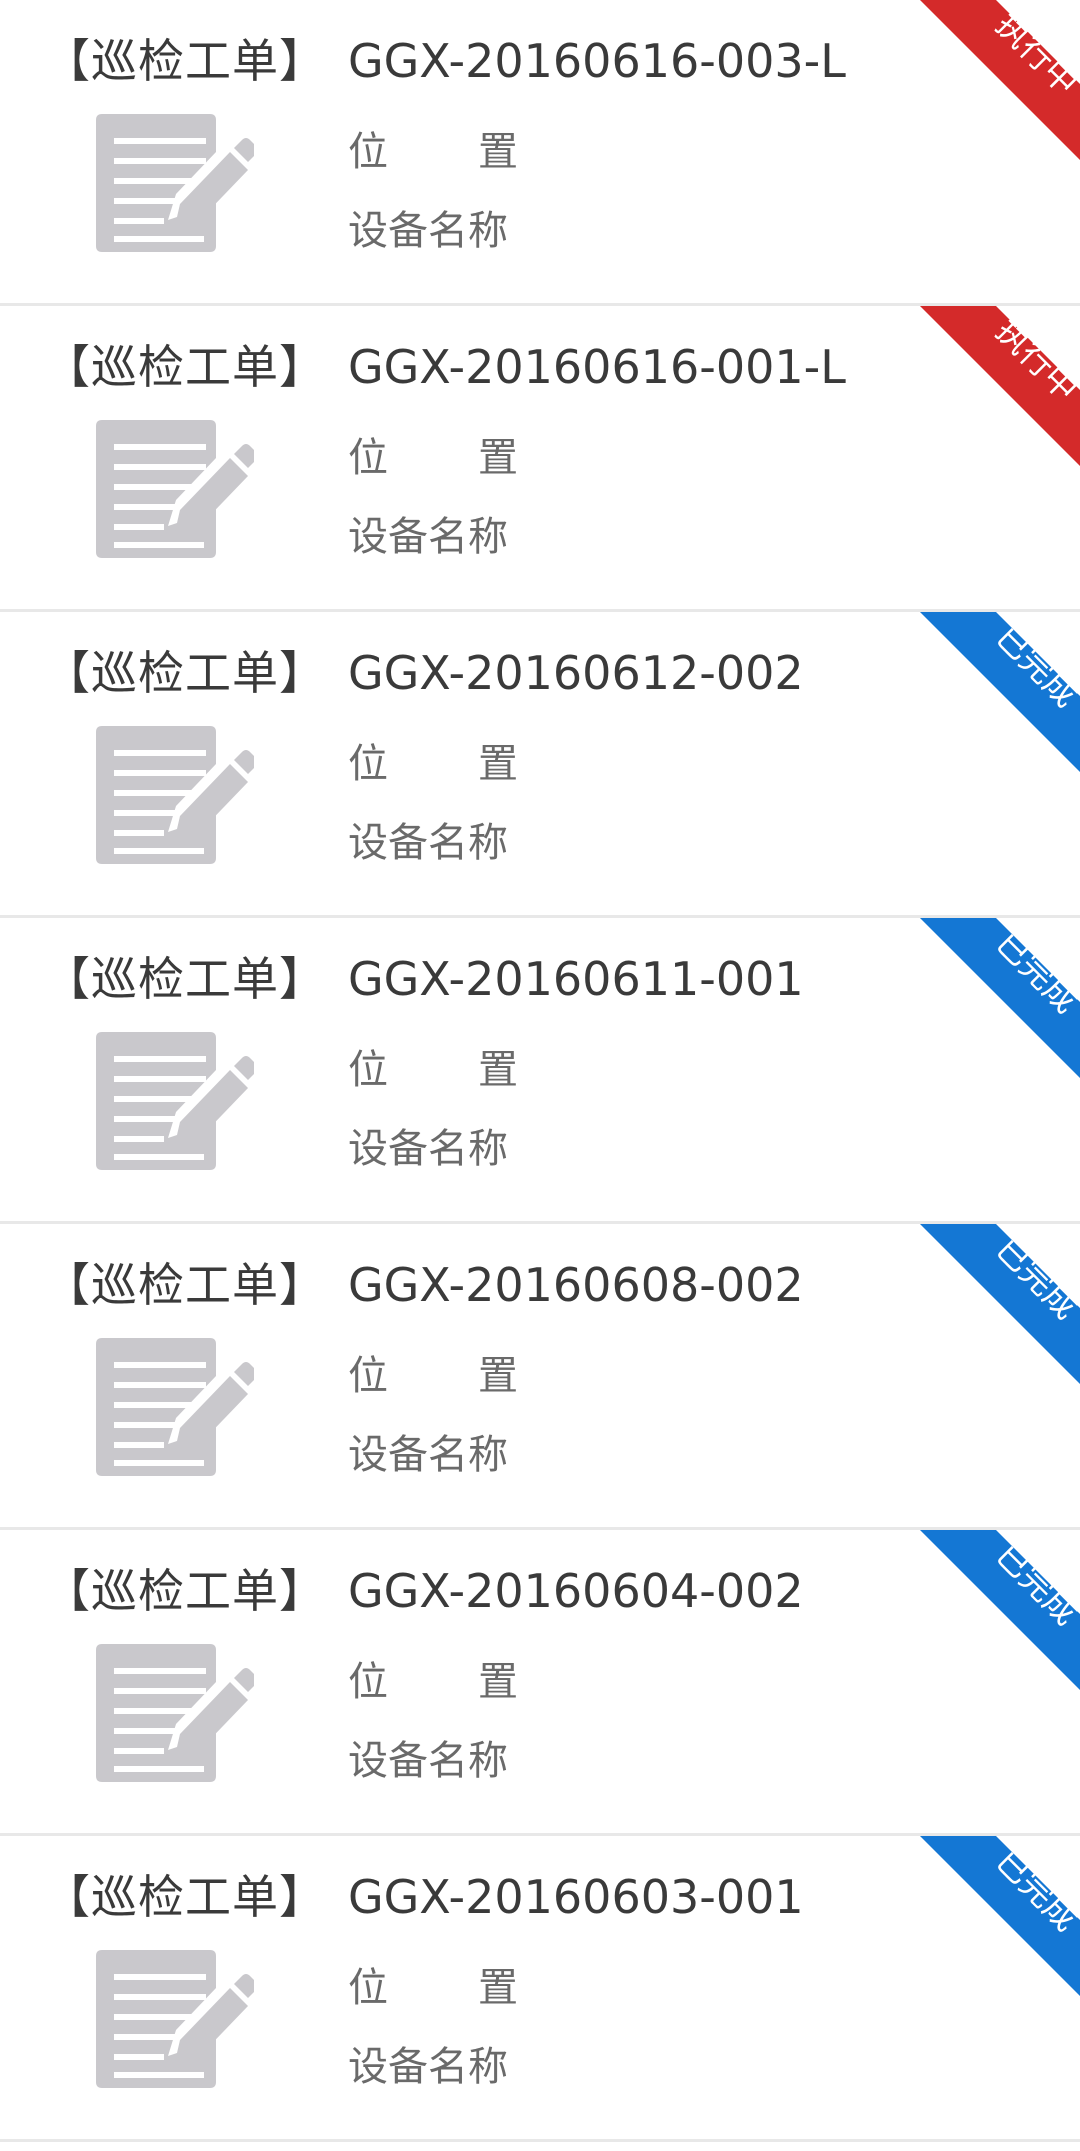 Image resolution: width=1080 pixels, height=2151 pixels. I want to click on work-order-card: 【巡检工单】 GGX-20160603-001 位置 设备名称 已完成, so click(540, 1989).